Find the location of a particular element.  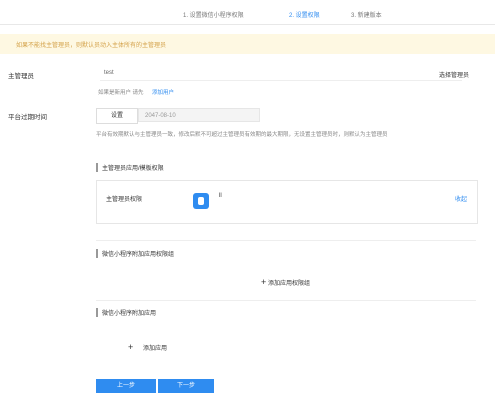

collapse-link: 收起 is located at coordinates (461, 198).